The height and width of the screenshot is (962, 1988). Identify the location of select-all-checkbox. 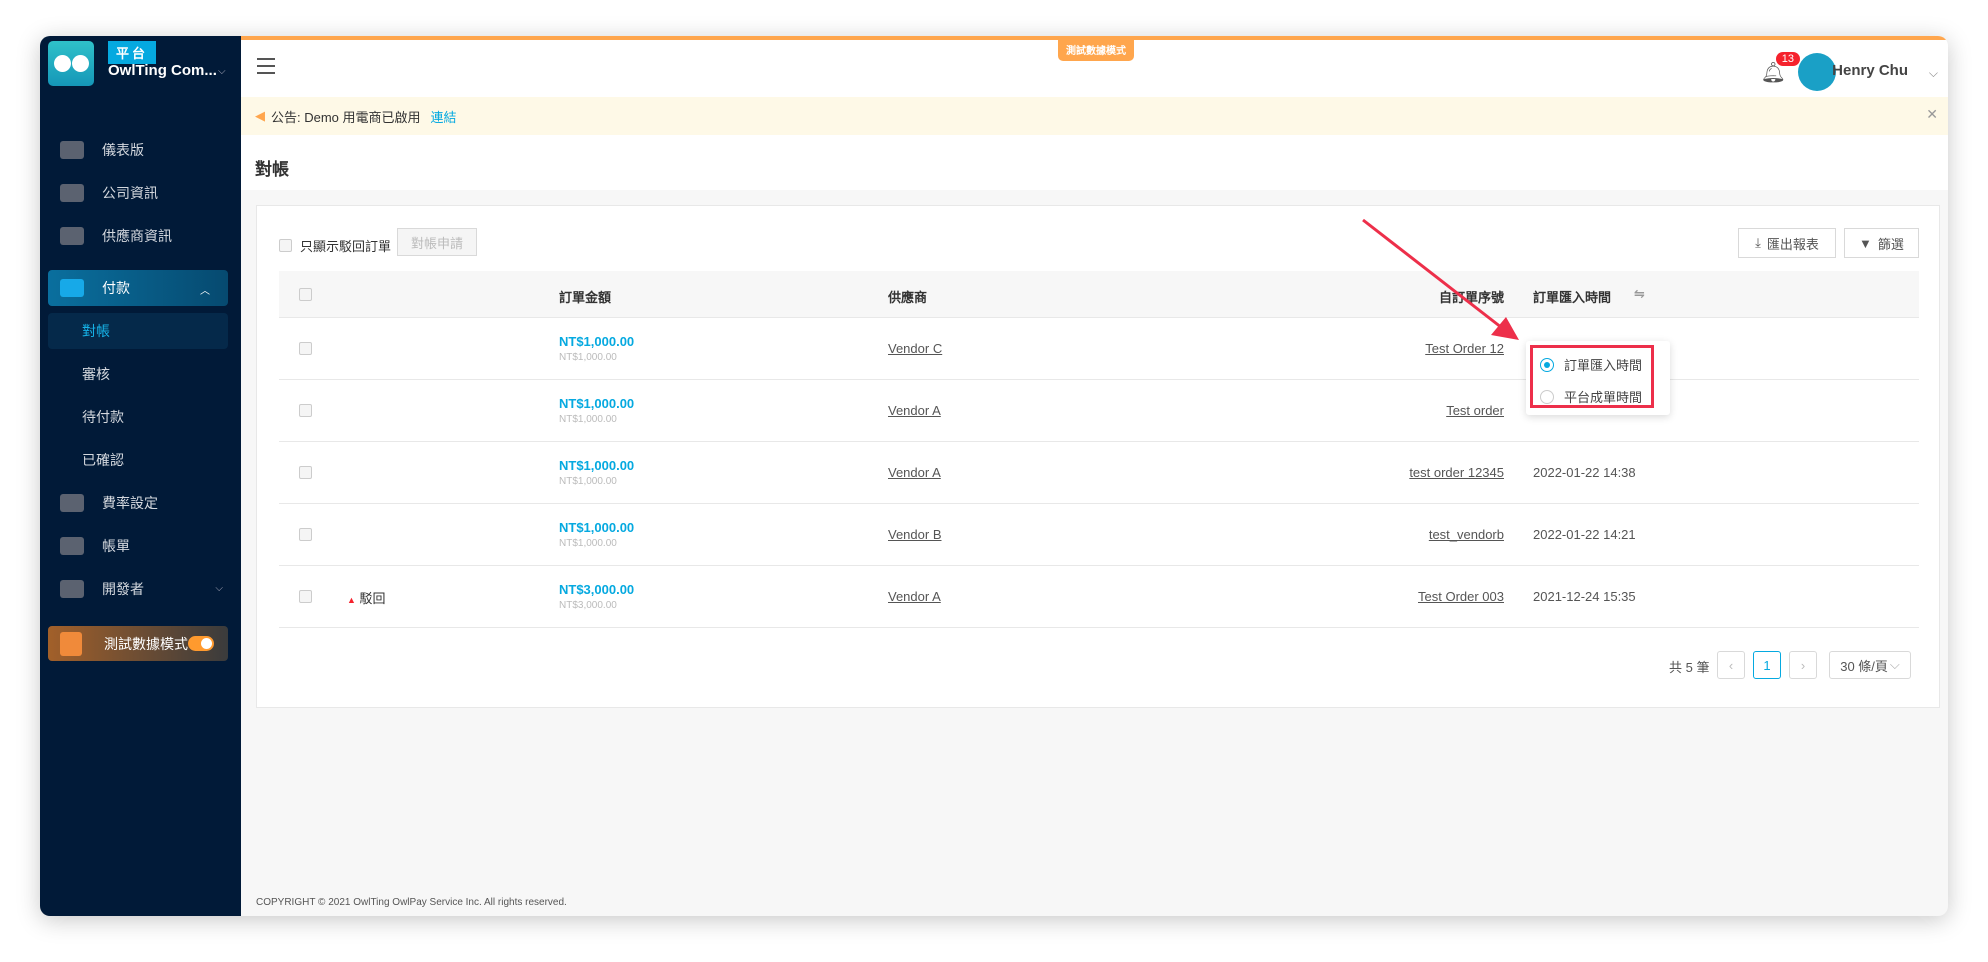
(305, 294).